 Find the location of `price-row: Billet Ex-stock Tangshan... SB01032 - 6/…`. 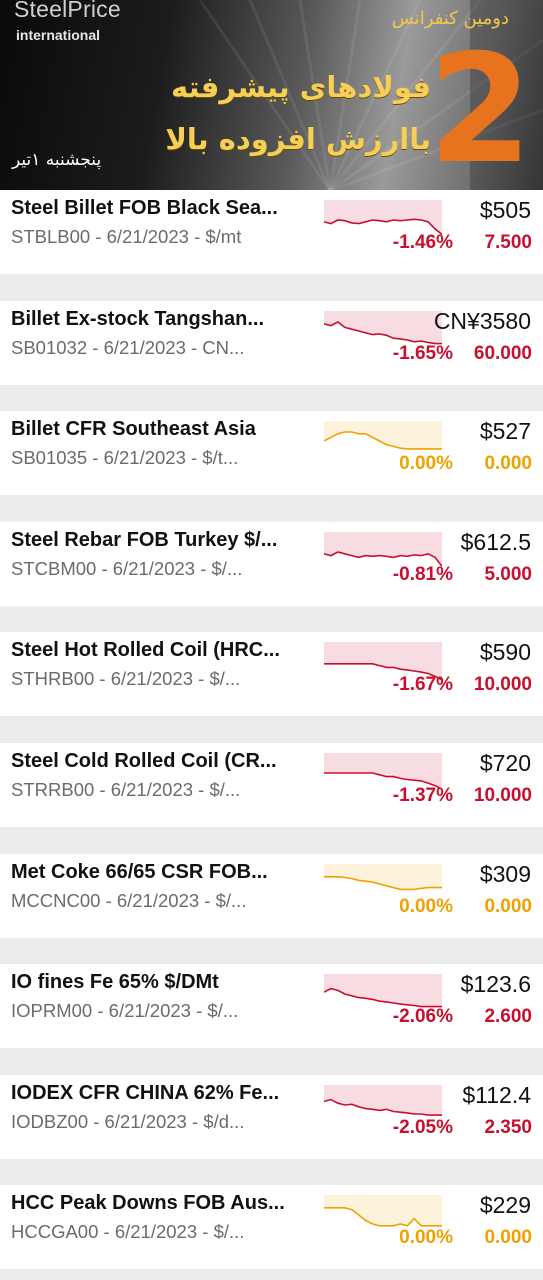

price-row: Billet Ex-stock Tangshan... SB01032 - 6/… is located at coordinates (271, 342).